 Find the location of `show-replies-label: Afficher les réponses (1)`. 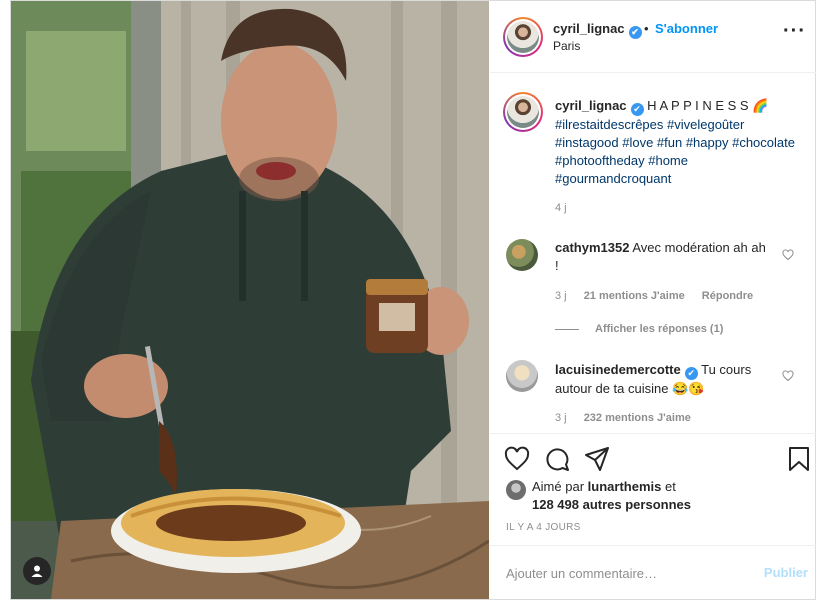

show-replies-label: Afficher les réponses (1) is located at coordinates (659, 329).